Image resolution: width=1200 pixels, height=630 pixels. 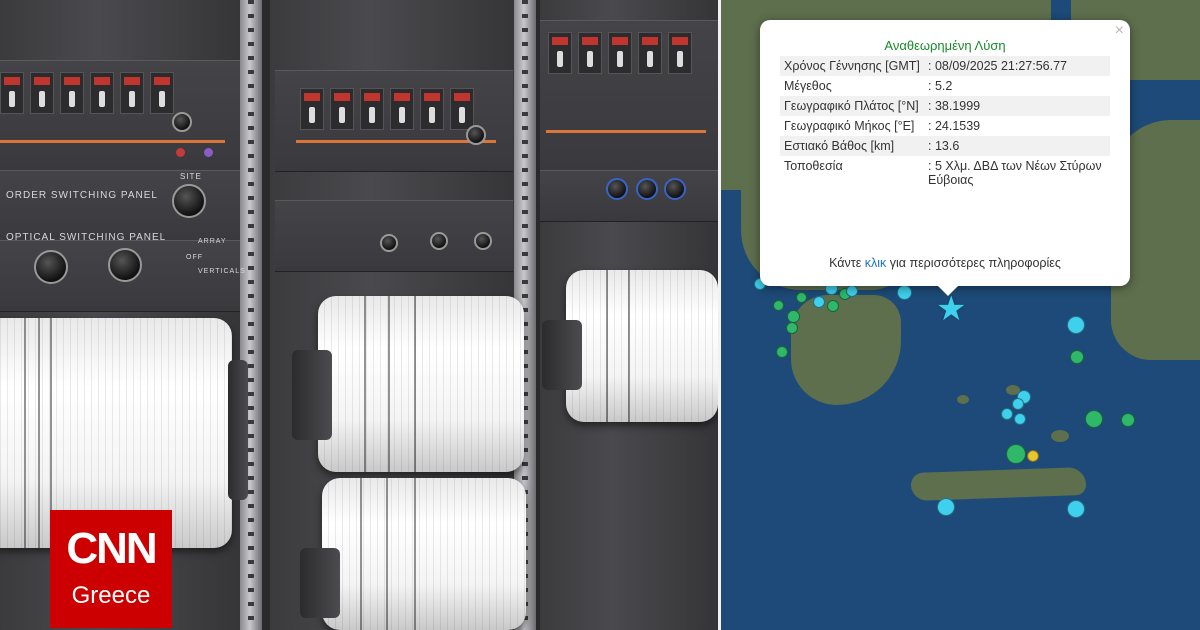 I want to click on rack-rail, so click(x=251, y=315).